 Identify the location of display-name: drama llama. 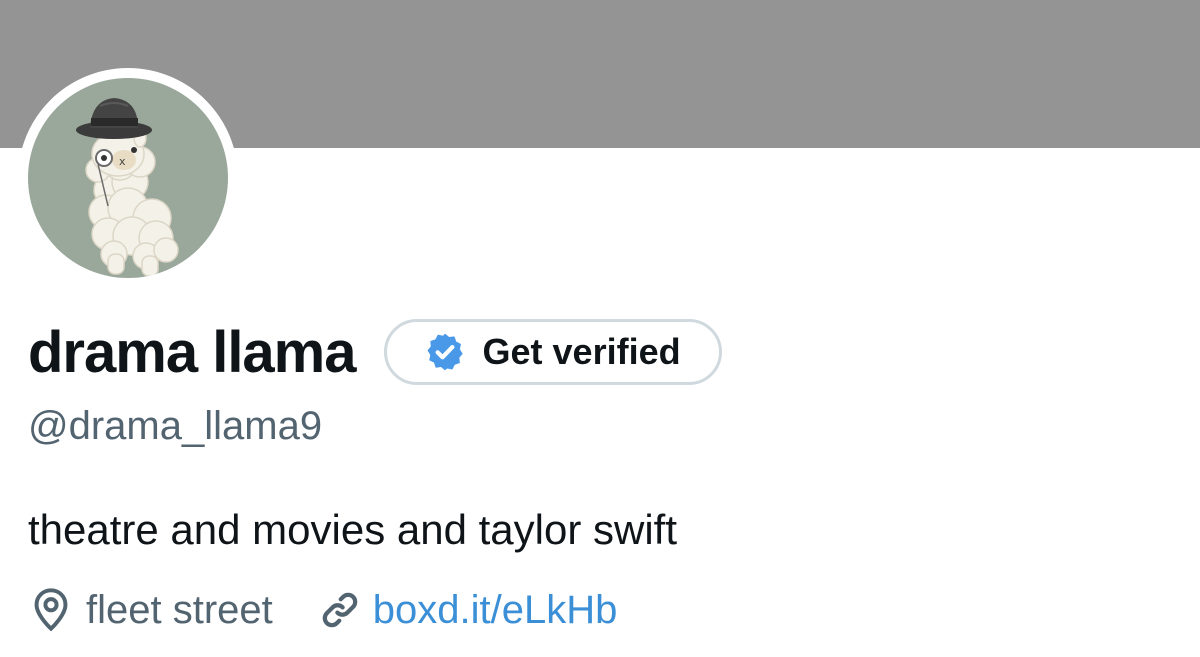
(192, 352).